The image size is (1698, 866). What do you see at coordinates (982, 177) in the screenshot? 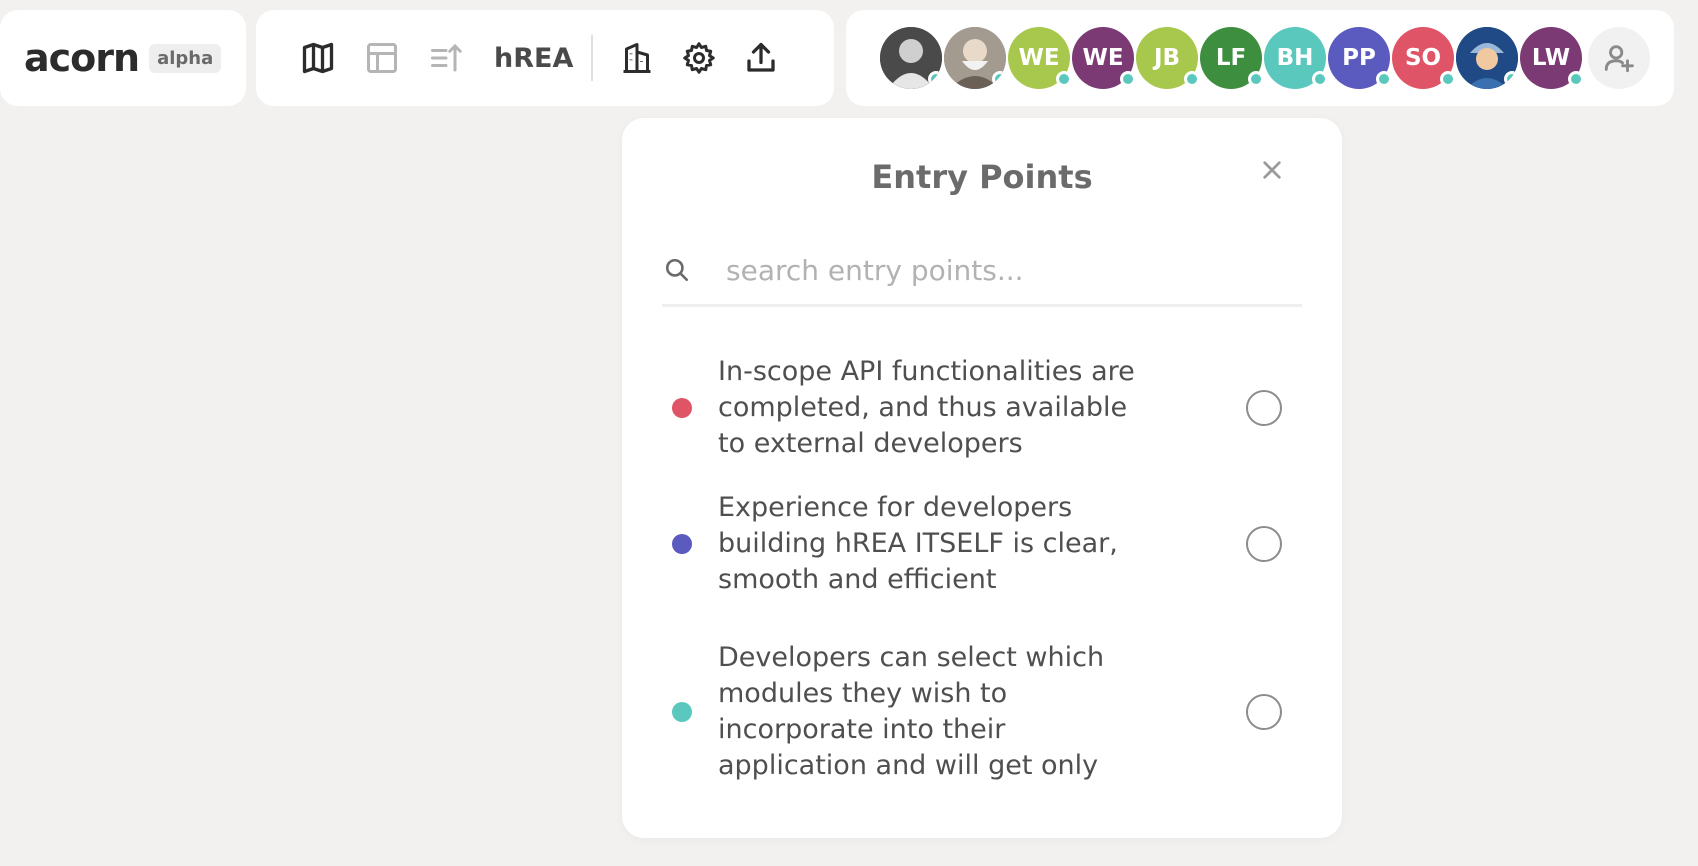
I see `modal-title: Entry Points` at bounding box center [982, 177].